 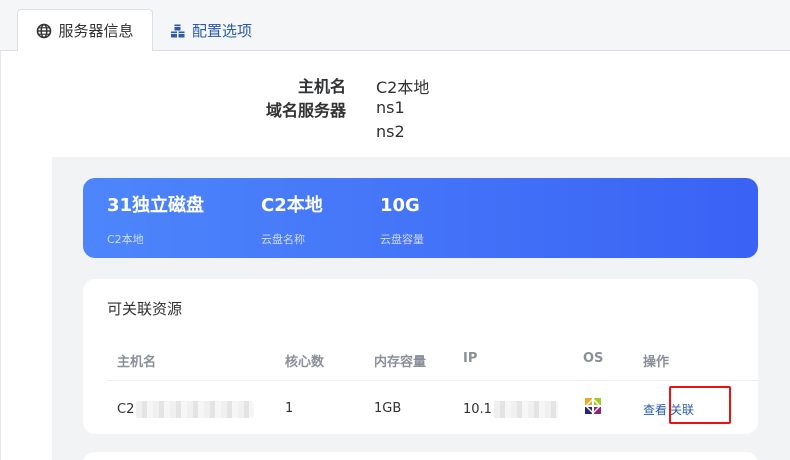 I want to click on hostname-label: 主机名, so click(x=321, y=86).